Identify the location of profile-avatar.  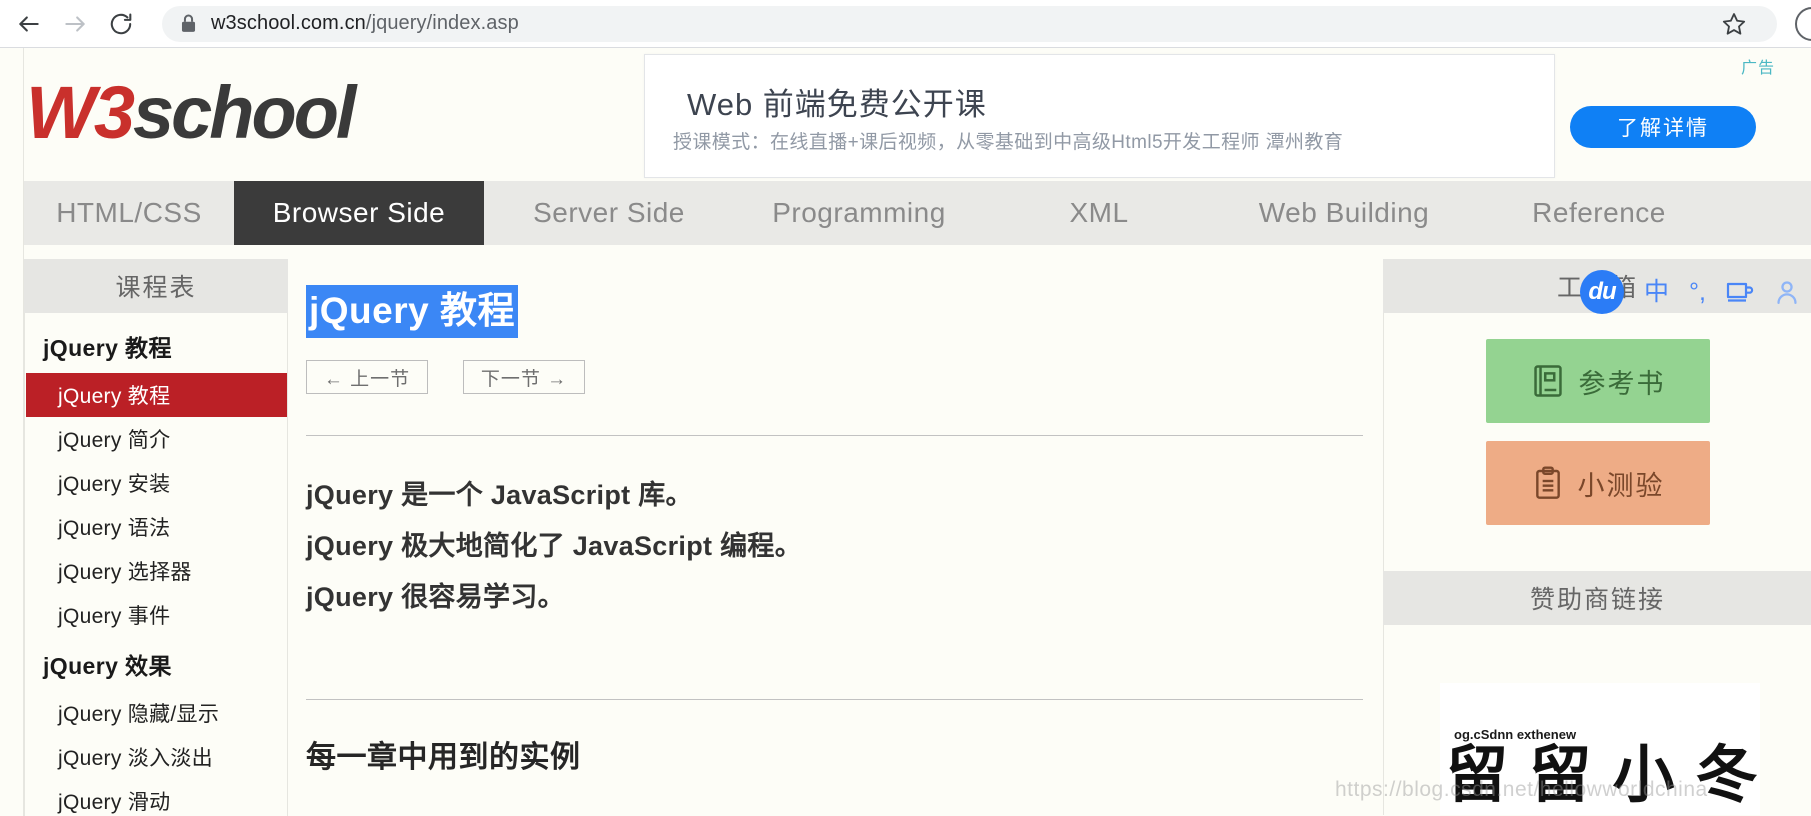
(1803, 23).